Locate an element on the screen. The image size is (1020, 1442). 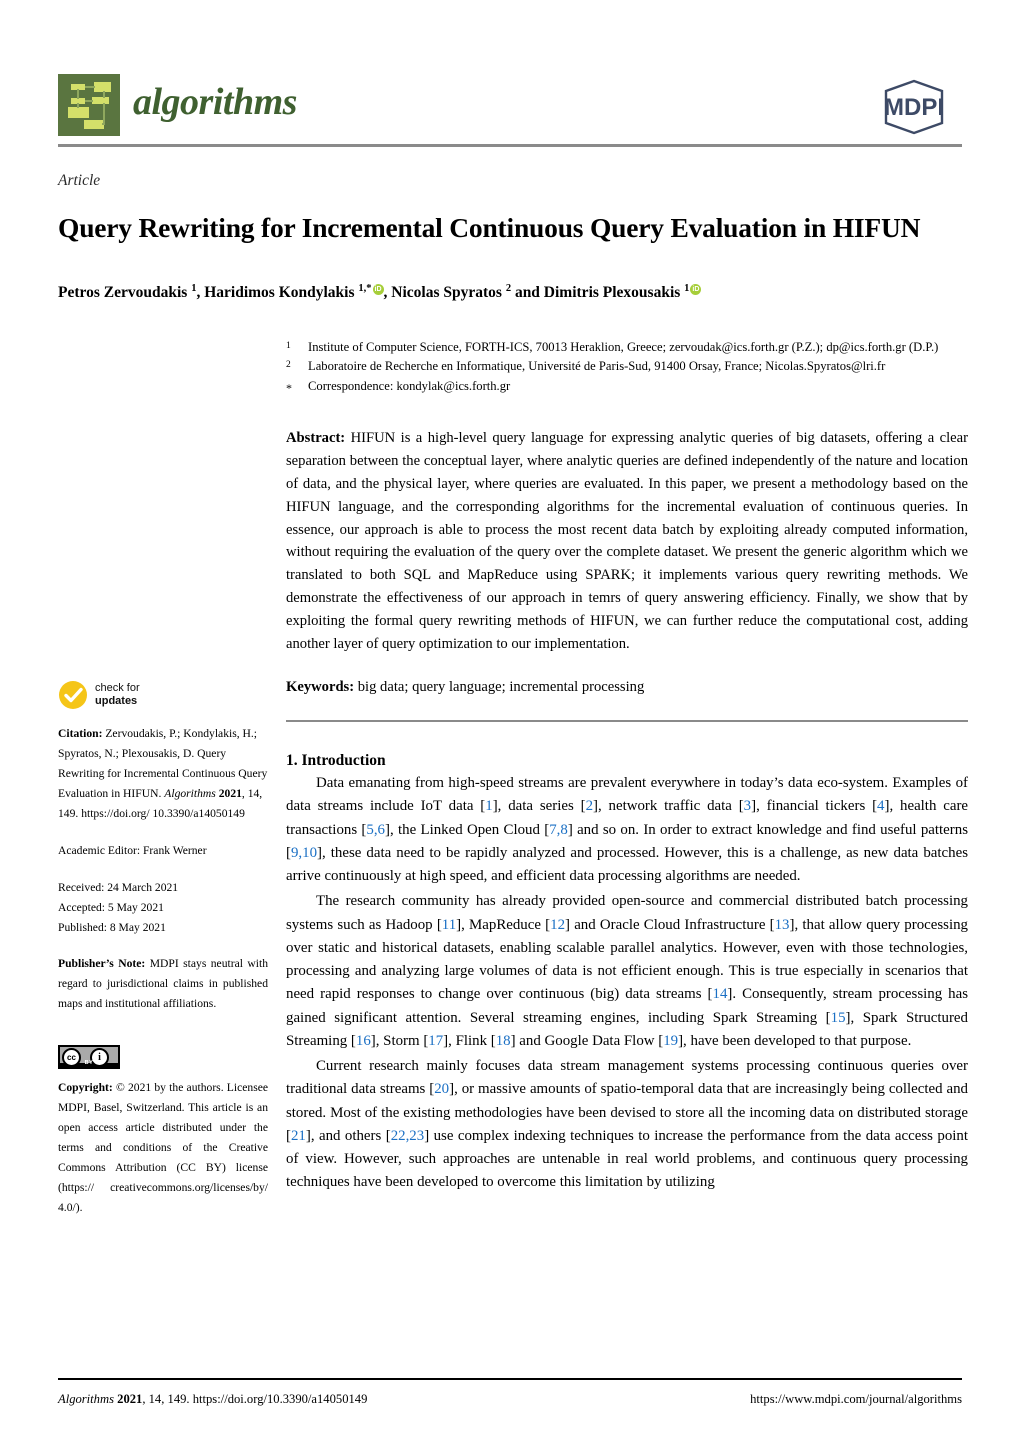
citation-reference-link: 13 is located at coordinates (782, 925).